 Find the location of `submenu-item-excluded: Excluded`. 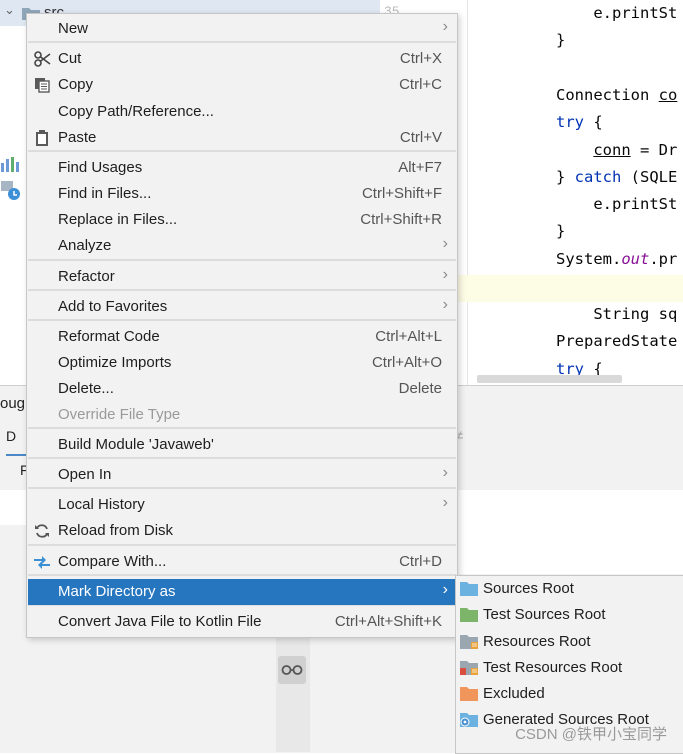

submenu-item-excluded: Excluded is located at coordinates (569, 694).